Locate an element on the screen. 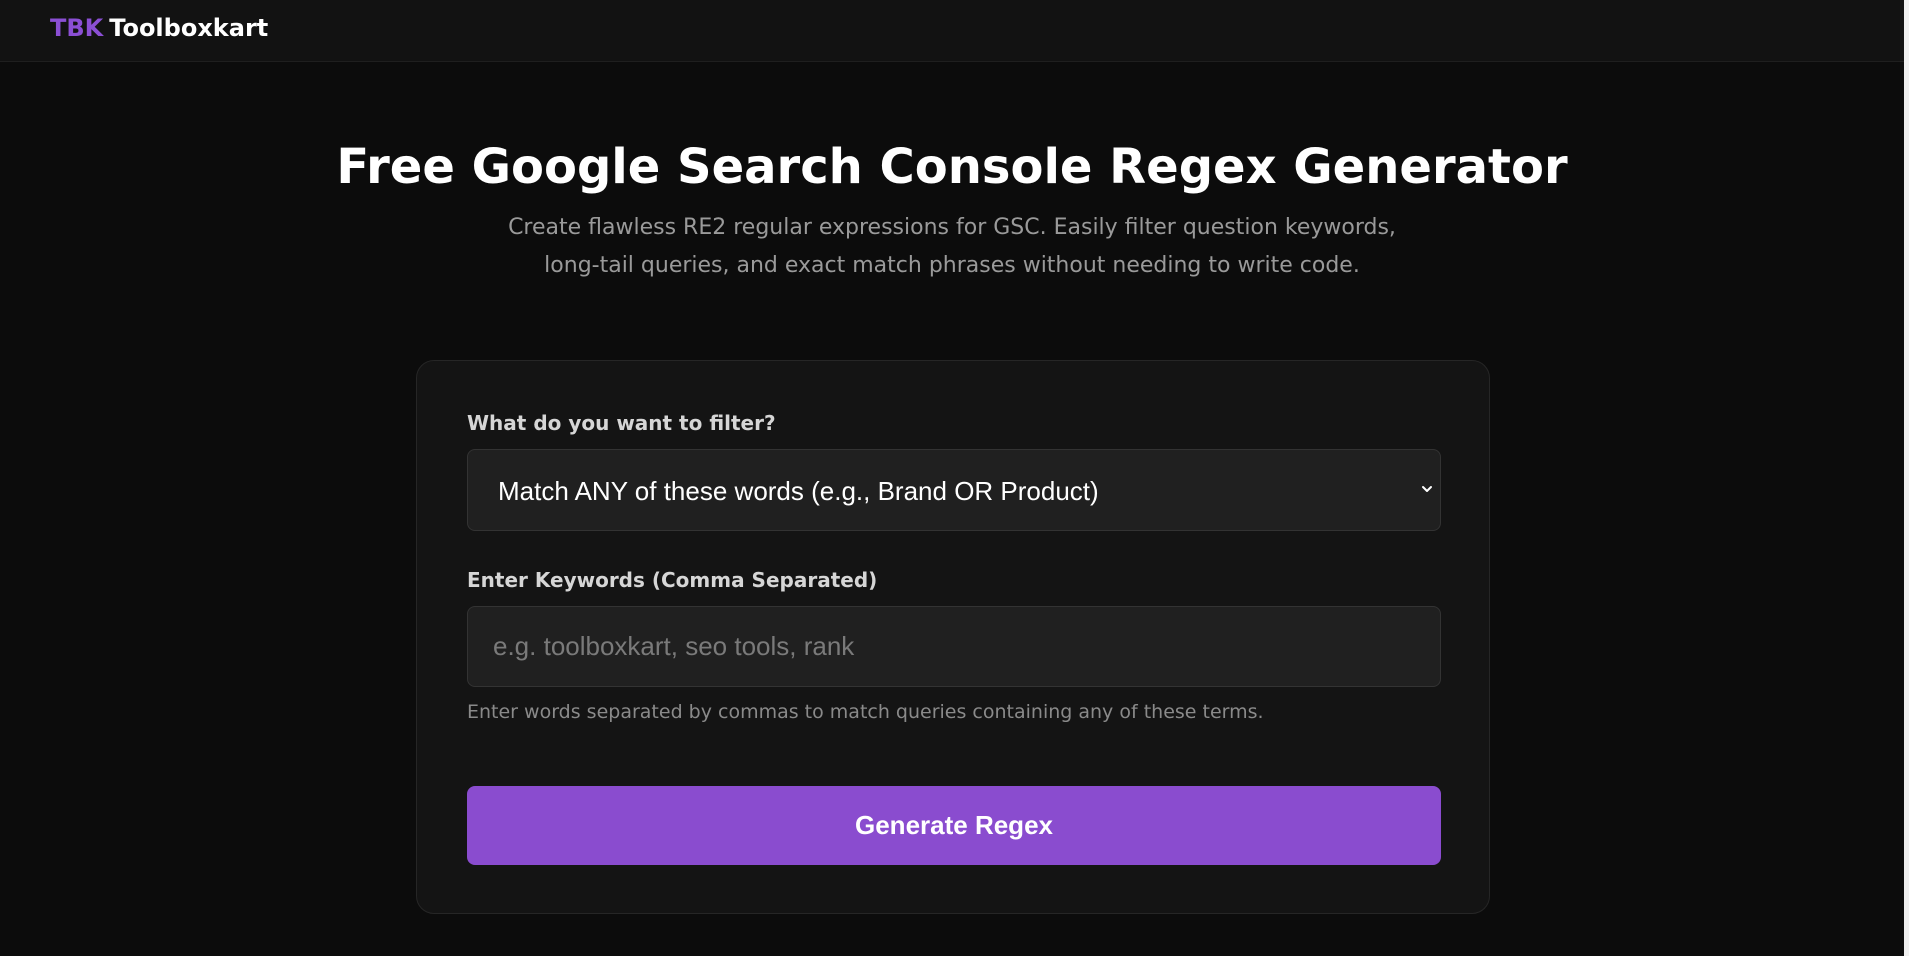 The image size is (1909, 956). generate-regex-button: Generate Regex is located at coordinates (954, 825).